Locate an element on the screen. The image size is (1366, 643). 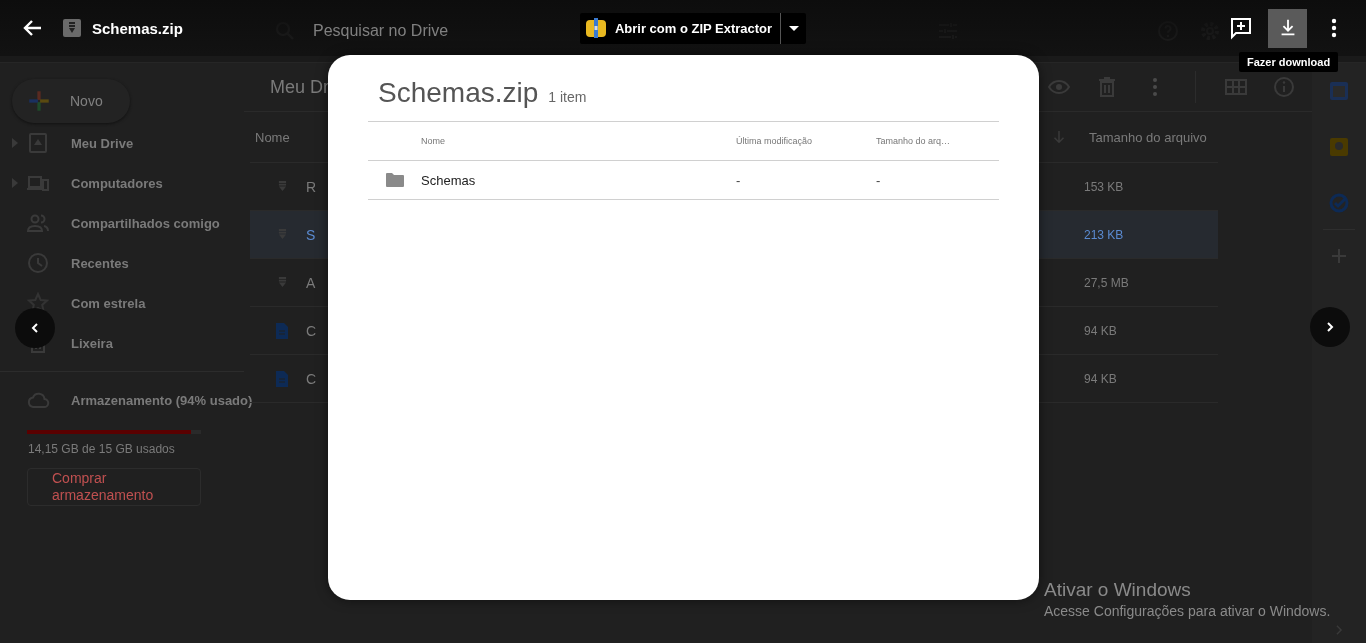
plus-icon is located at coordinates (39, 101).